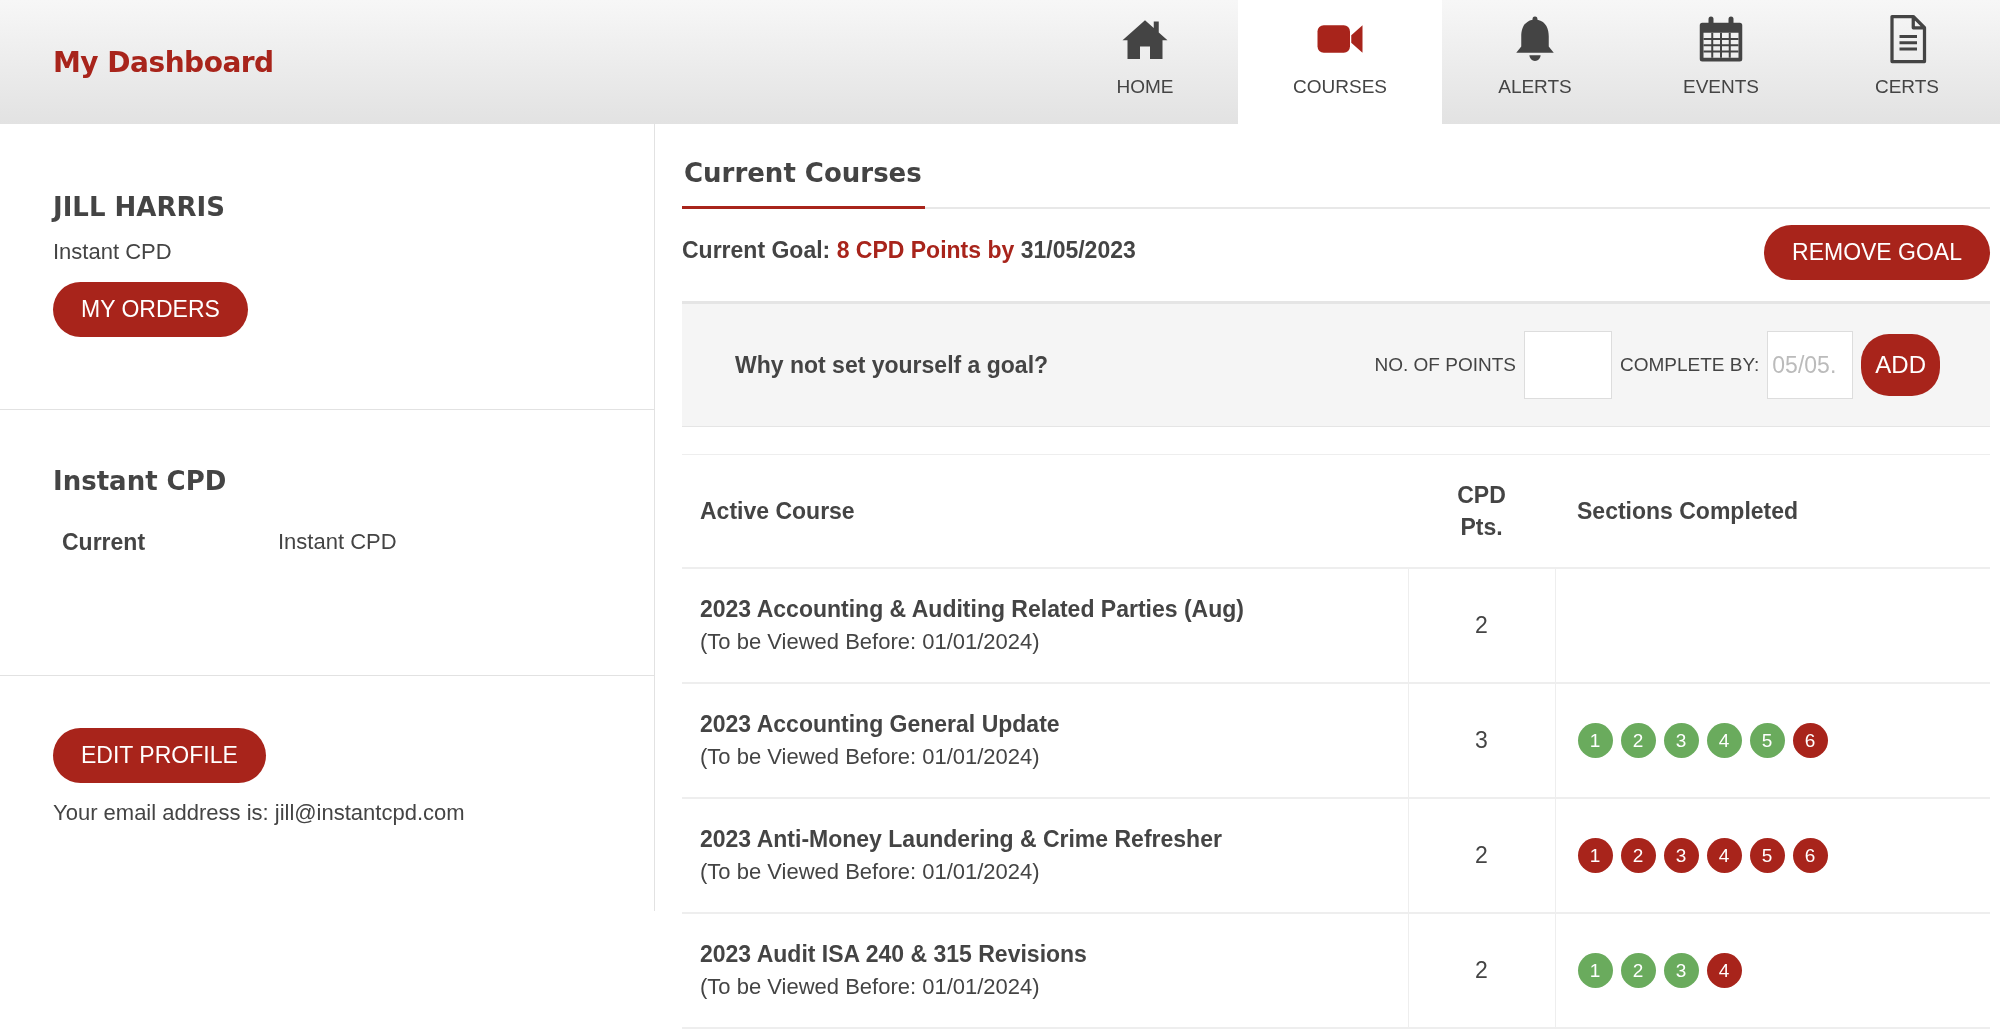  Describe the element at coordinates (1638, 855) in the screenshot. I see `section-badge: 2` at that location.